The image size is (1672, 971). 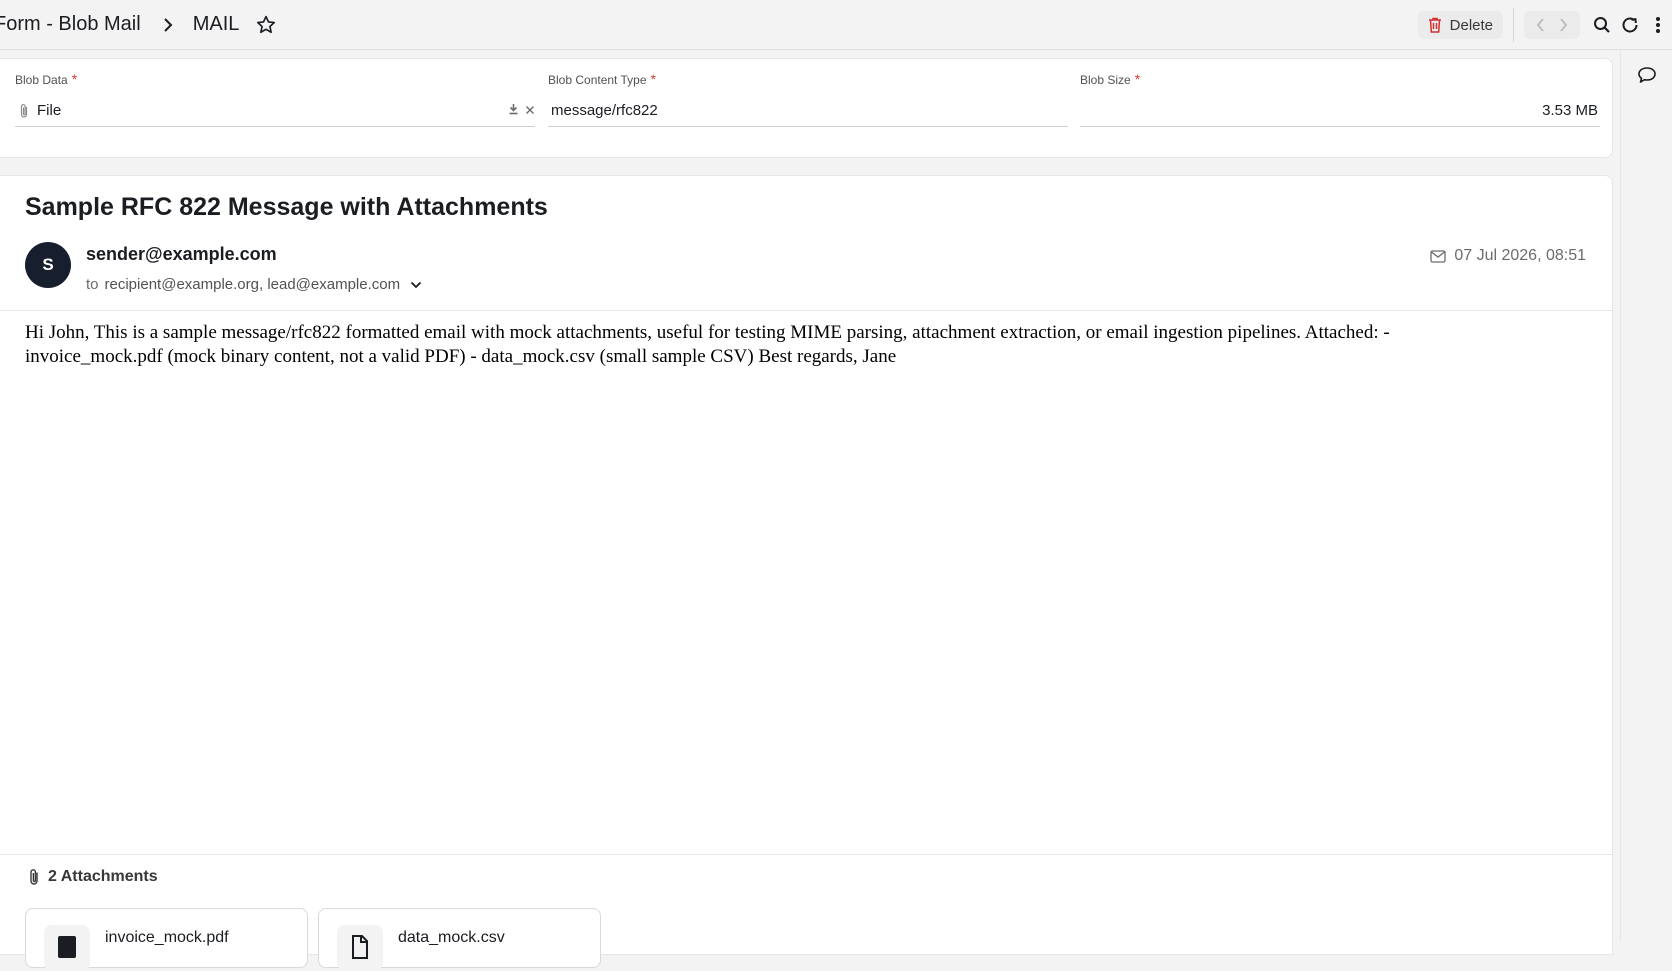 What do you see at coordinates (1541, 25) in the screenshot?
I see `chevron-left-icon` at bounding box center [1541, 25].